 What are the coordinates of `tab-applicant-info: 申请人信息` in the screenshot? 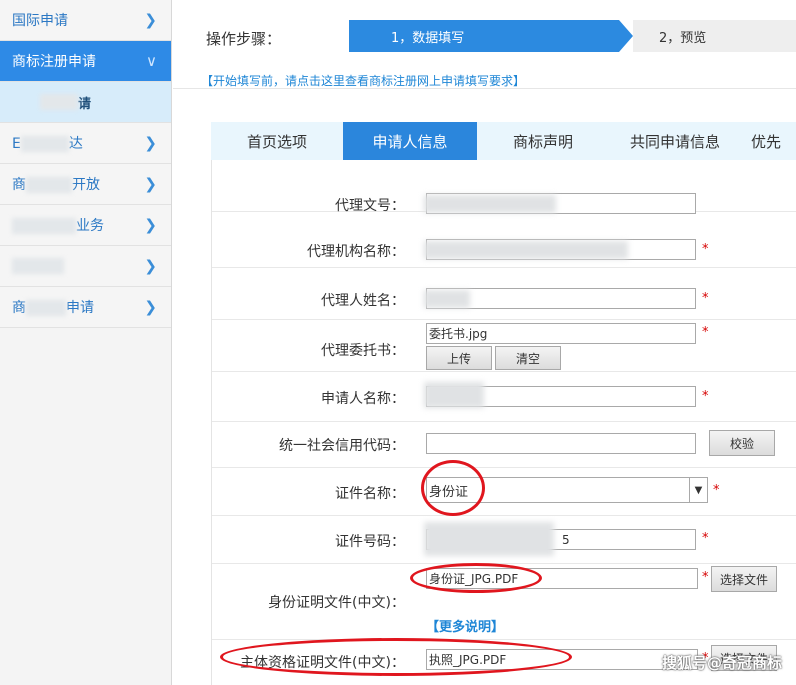 It's located at (410, 141).